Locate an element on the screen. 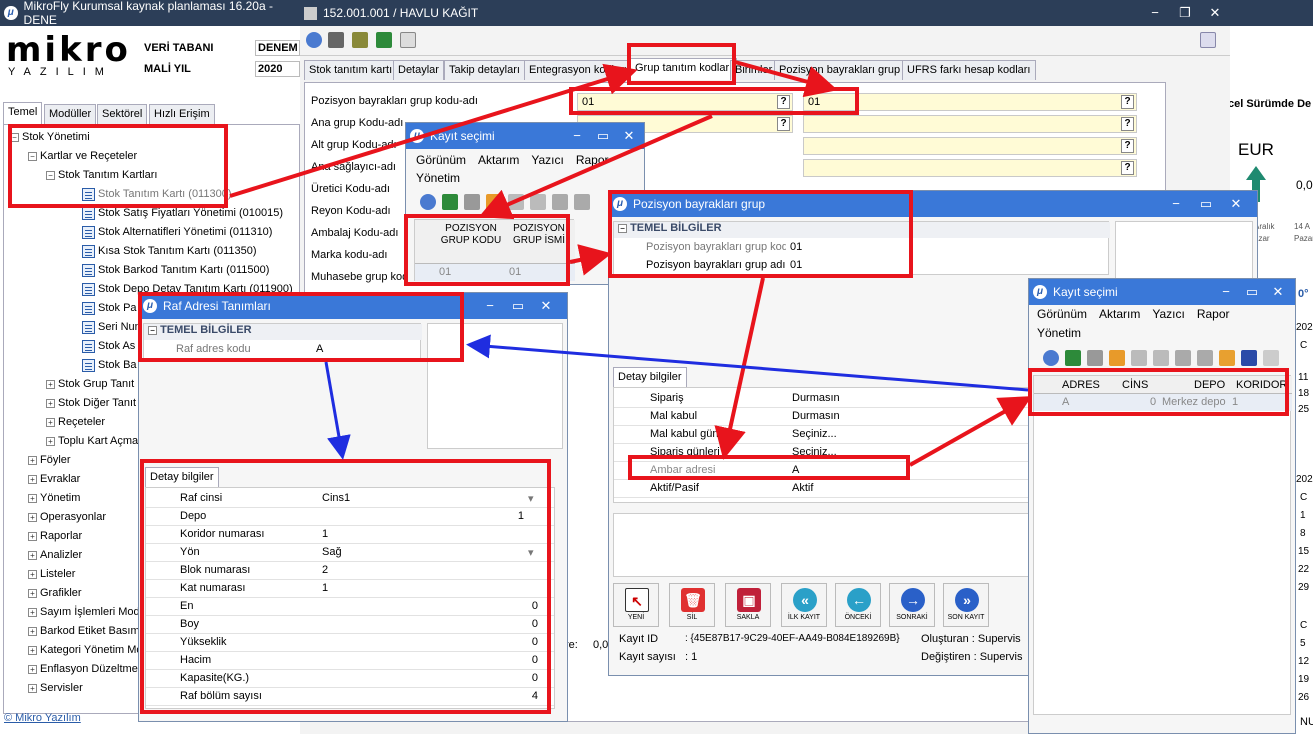  arrow-tab-to-field is located at coordinates (786, 79).